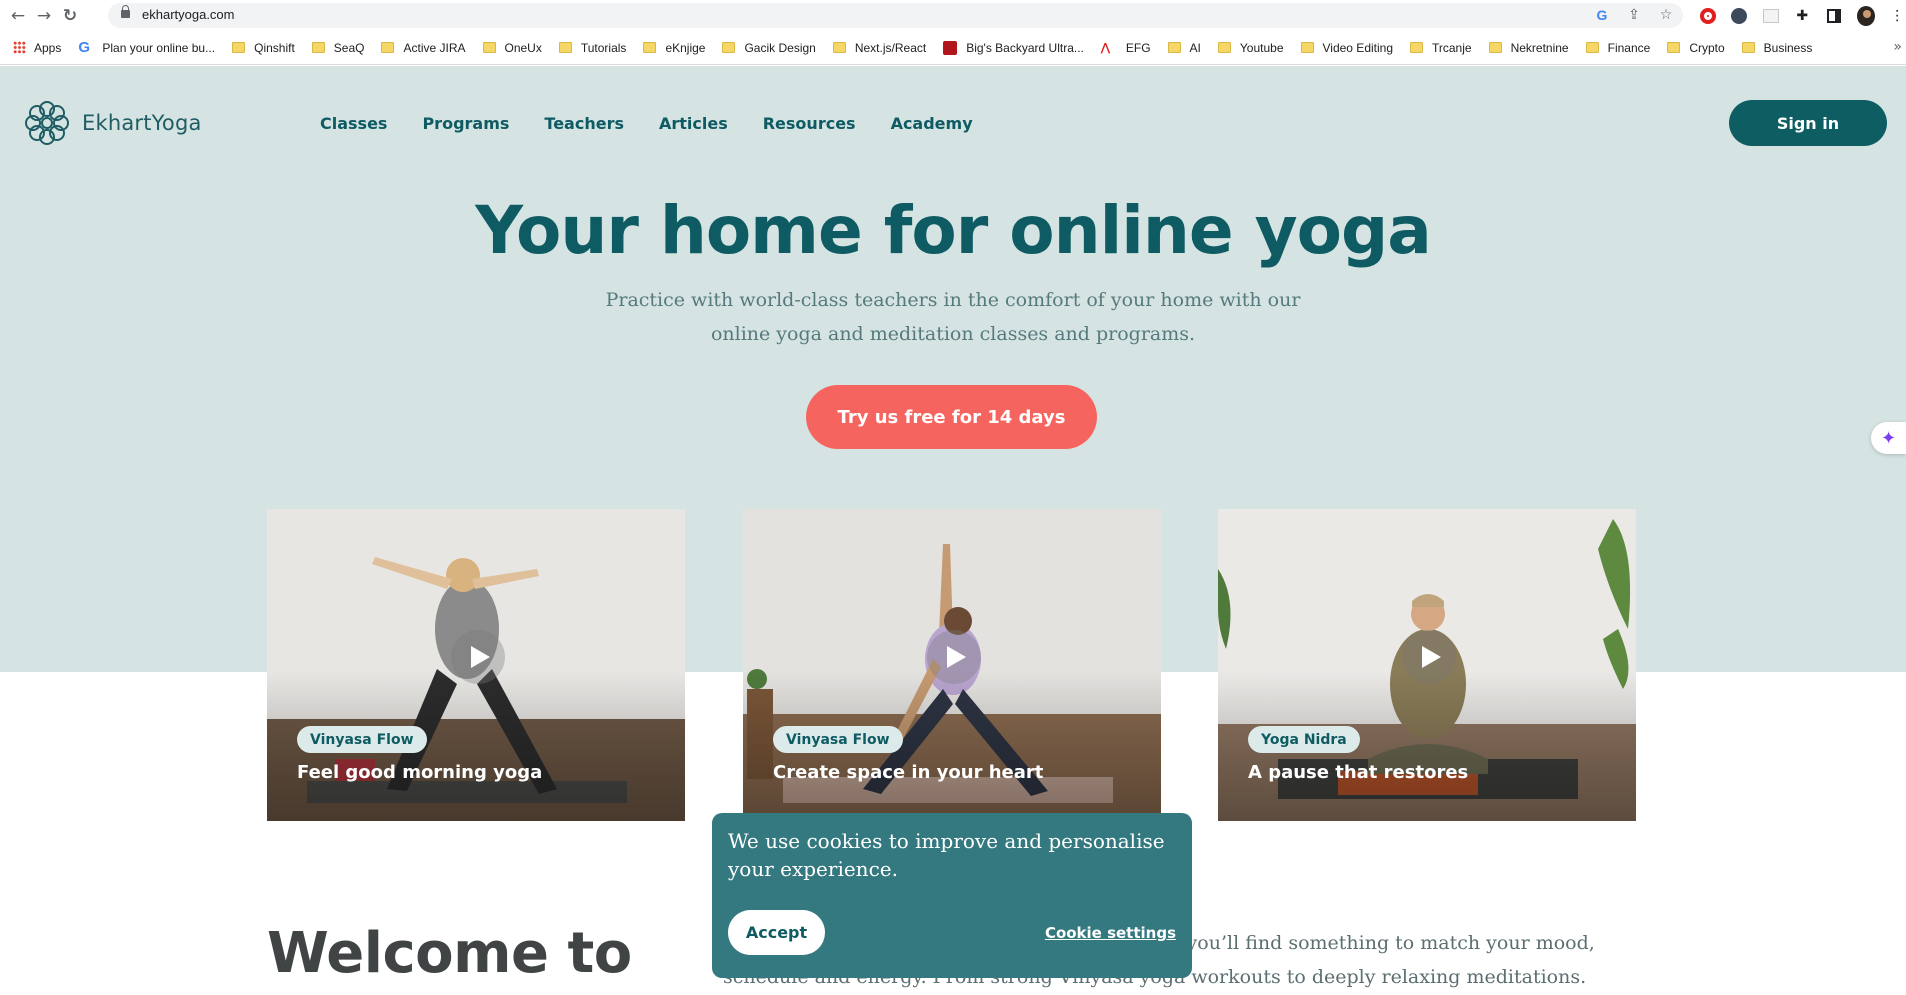 This screenshot has height=995, width=1906. Describe the element at coordinates (908, 772) in the screenshot. I see `card-title: Create space in your heart` at that location.